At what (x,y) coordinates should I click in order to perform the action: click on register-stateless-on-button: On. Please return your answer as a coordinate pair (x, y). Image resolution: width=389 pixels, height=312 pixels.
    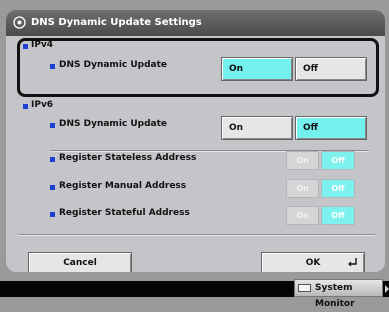
    Looking at the image, I should click on (302, 160).